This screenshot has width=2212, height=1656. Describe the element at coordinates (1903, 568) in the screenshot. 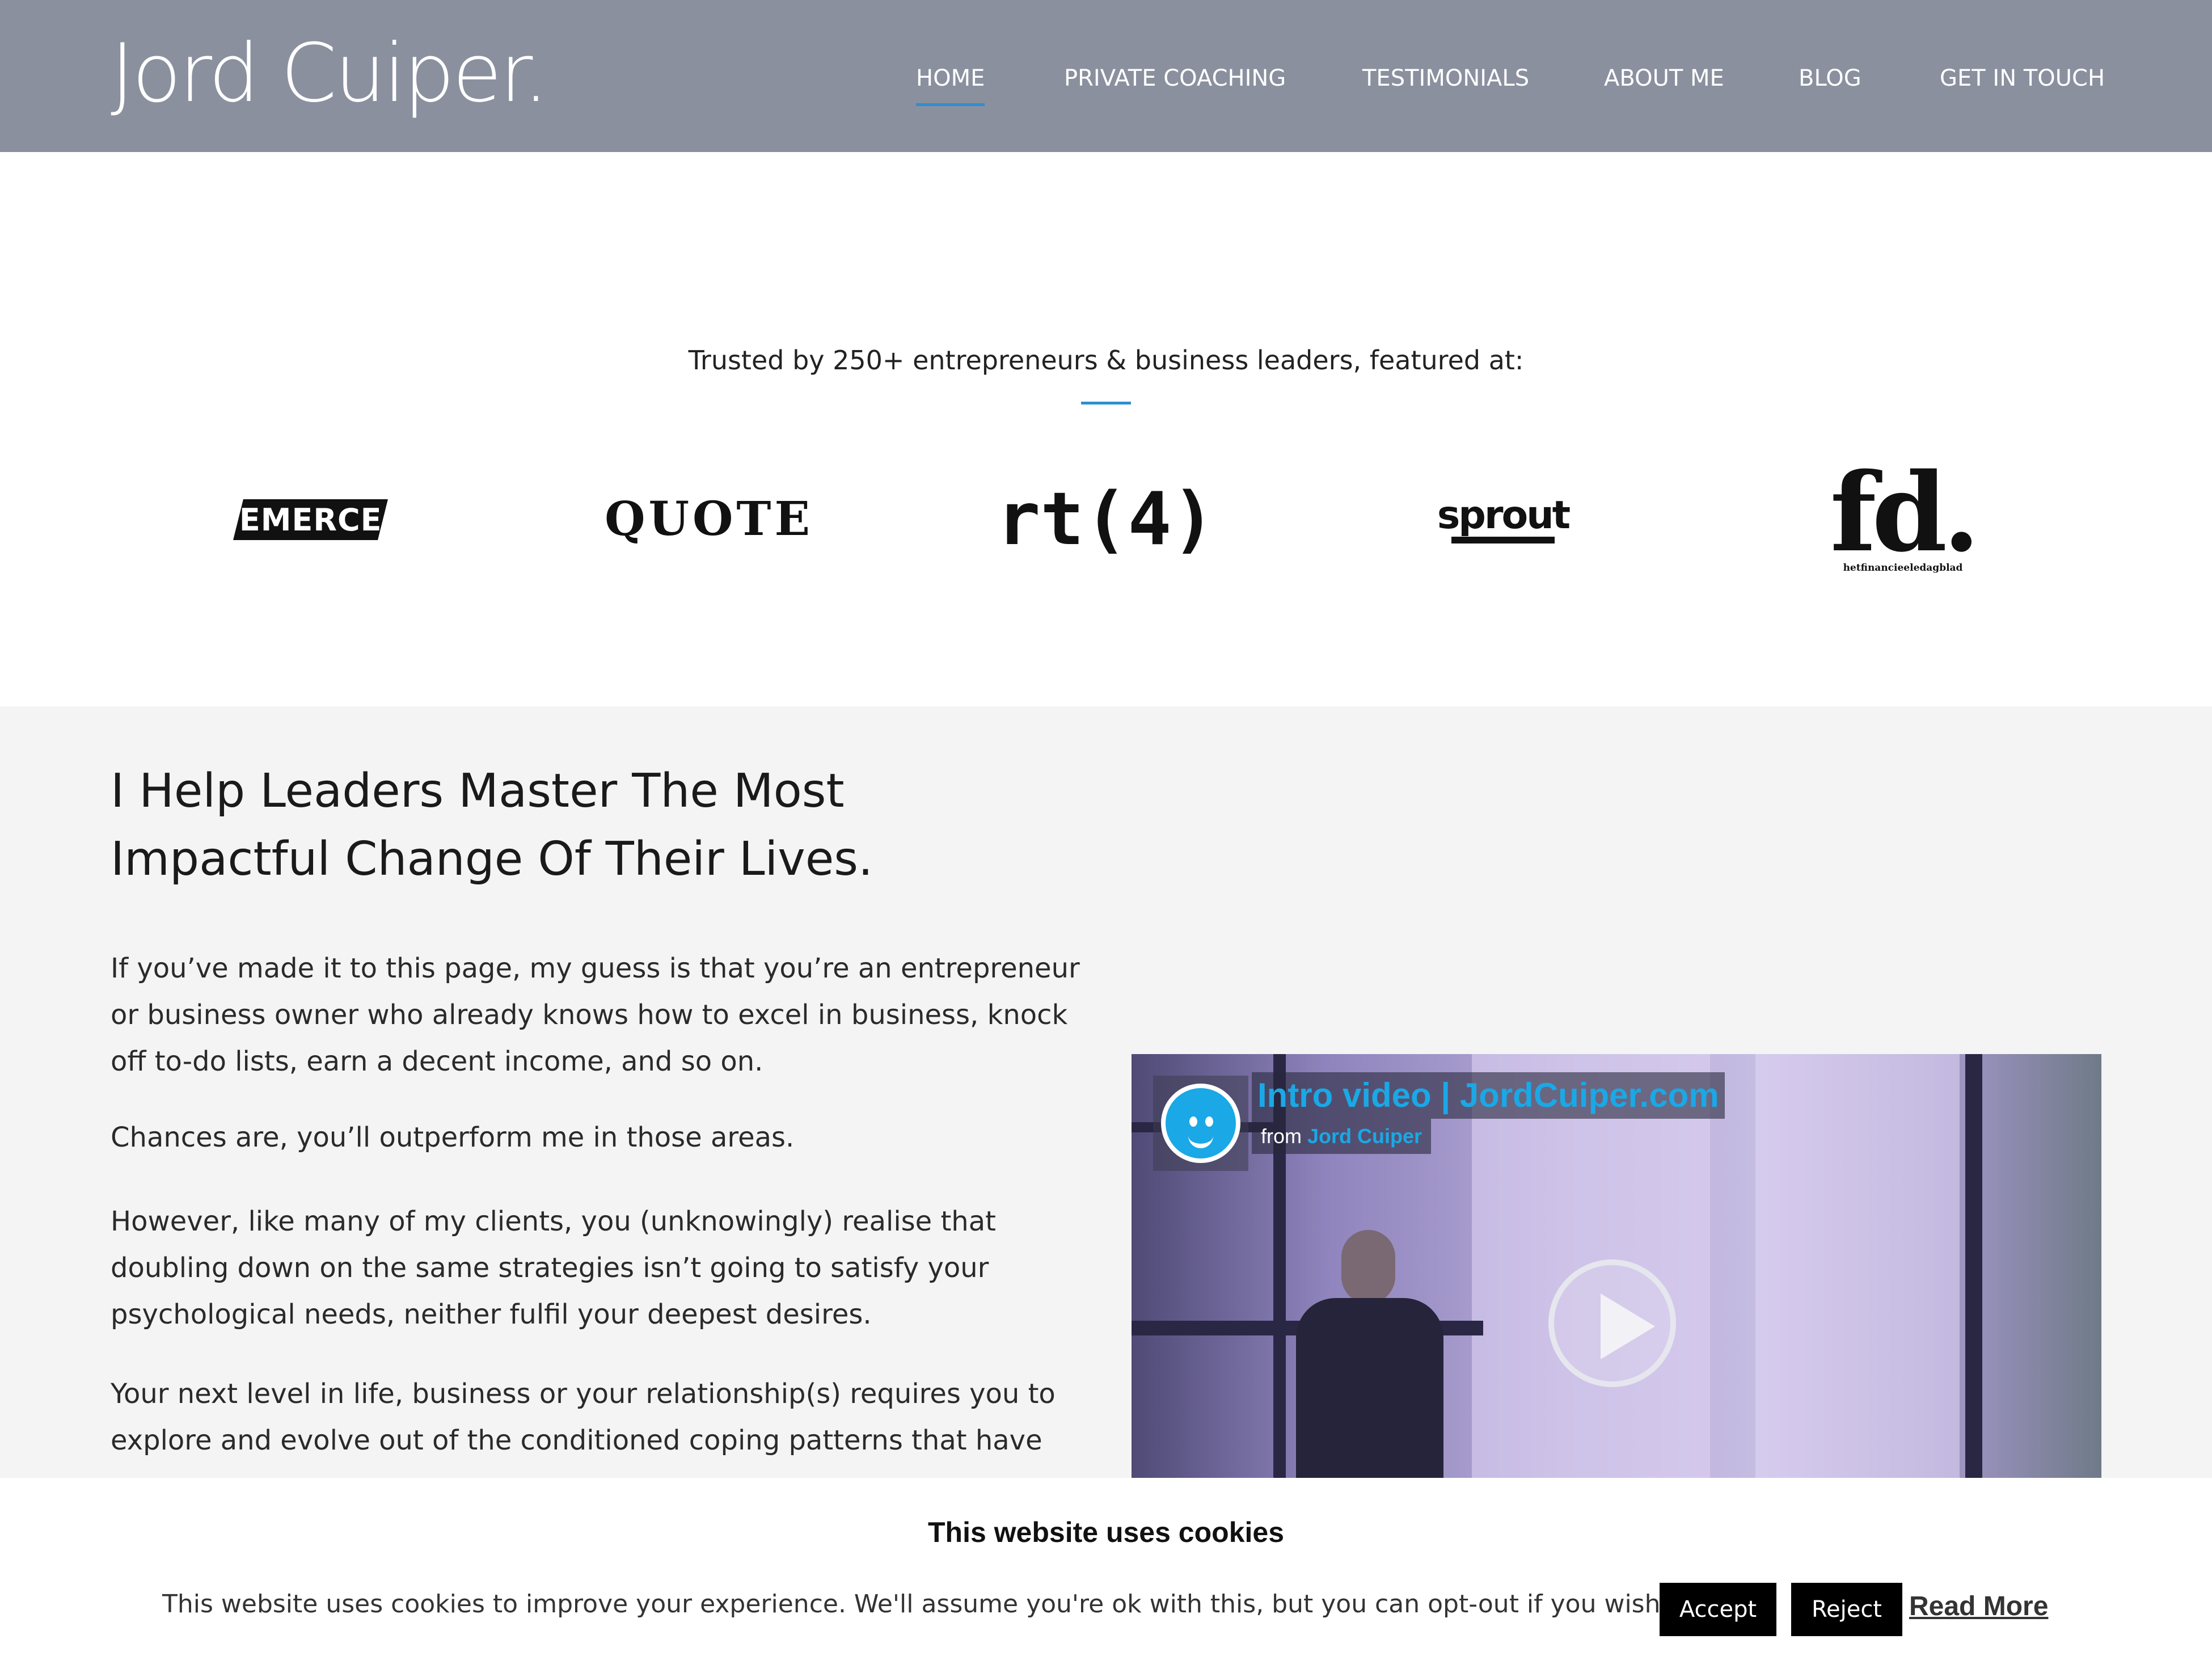

I see `fd-logo-tagline: hetfinancieeledagblad` at that location.